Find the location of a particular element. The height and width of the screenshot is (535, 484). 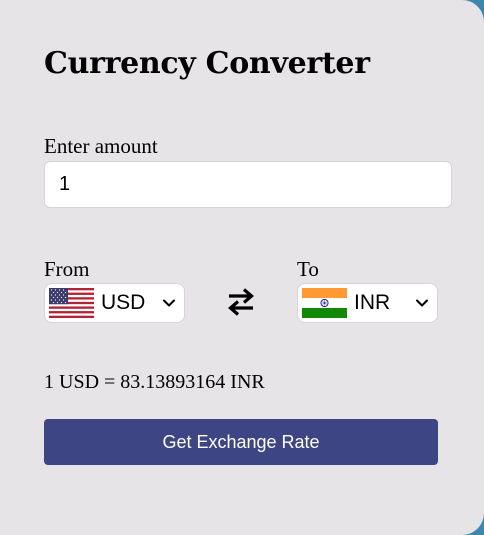

from-label: From is located at coordinates (67, 269).